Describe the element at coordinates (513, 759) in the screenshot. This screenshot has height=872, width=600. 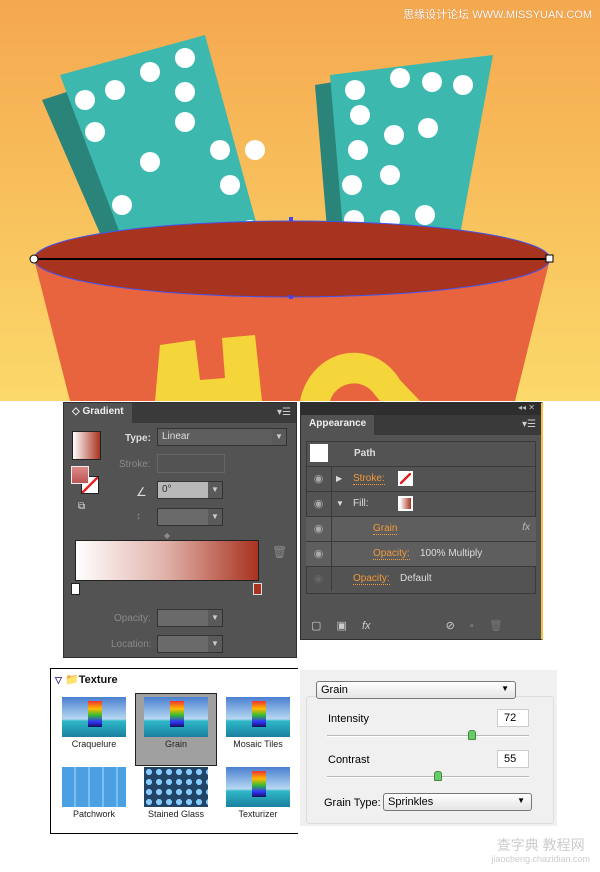
I see `contrast-input: 55` at that location.